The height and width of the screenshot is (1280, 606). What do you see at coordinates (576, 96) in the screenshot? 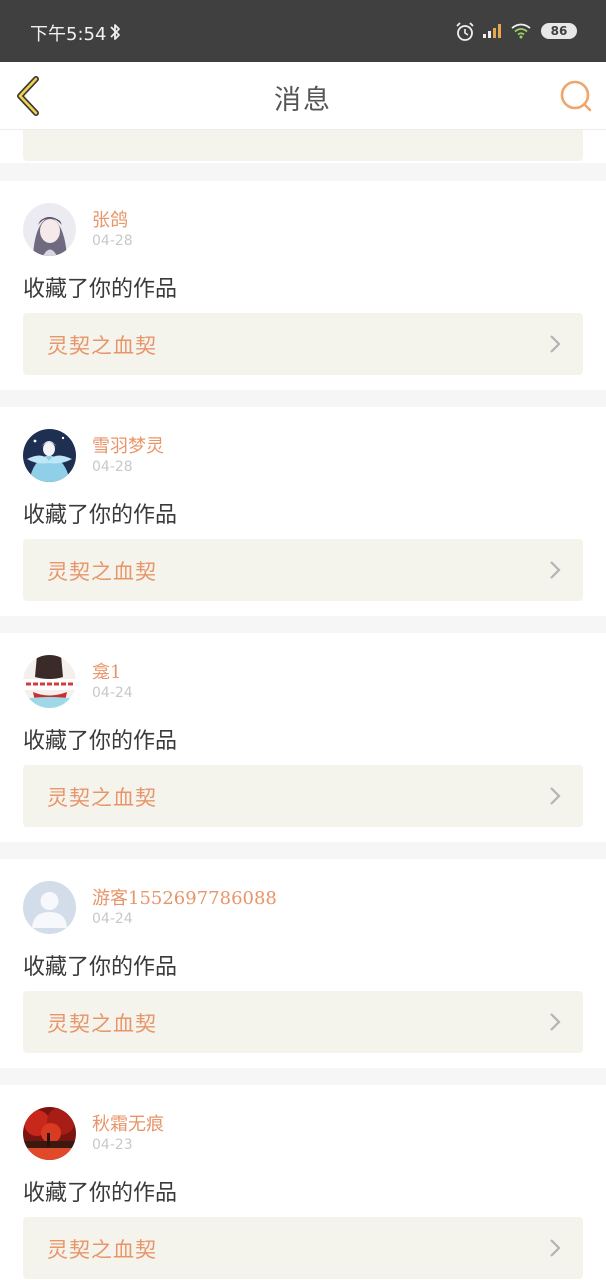
I see `search-icon` at bounding box center [576, 96].